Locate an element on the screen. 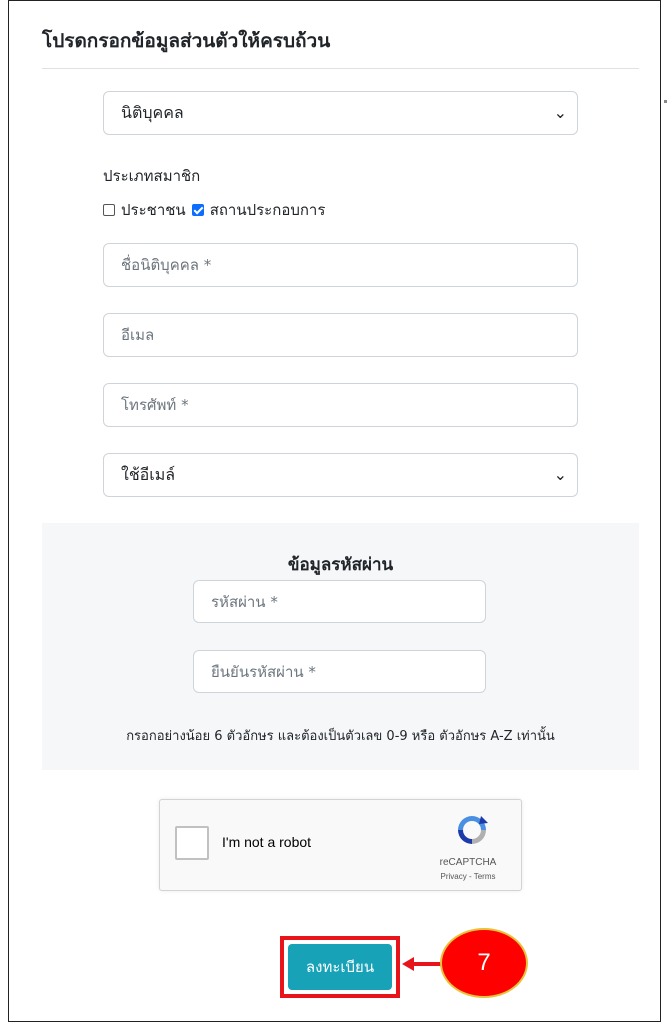 Image resolution: width=670 pixels, height=1025 pixels. entity-name-input is located at coordinates (340, 265).